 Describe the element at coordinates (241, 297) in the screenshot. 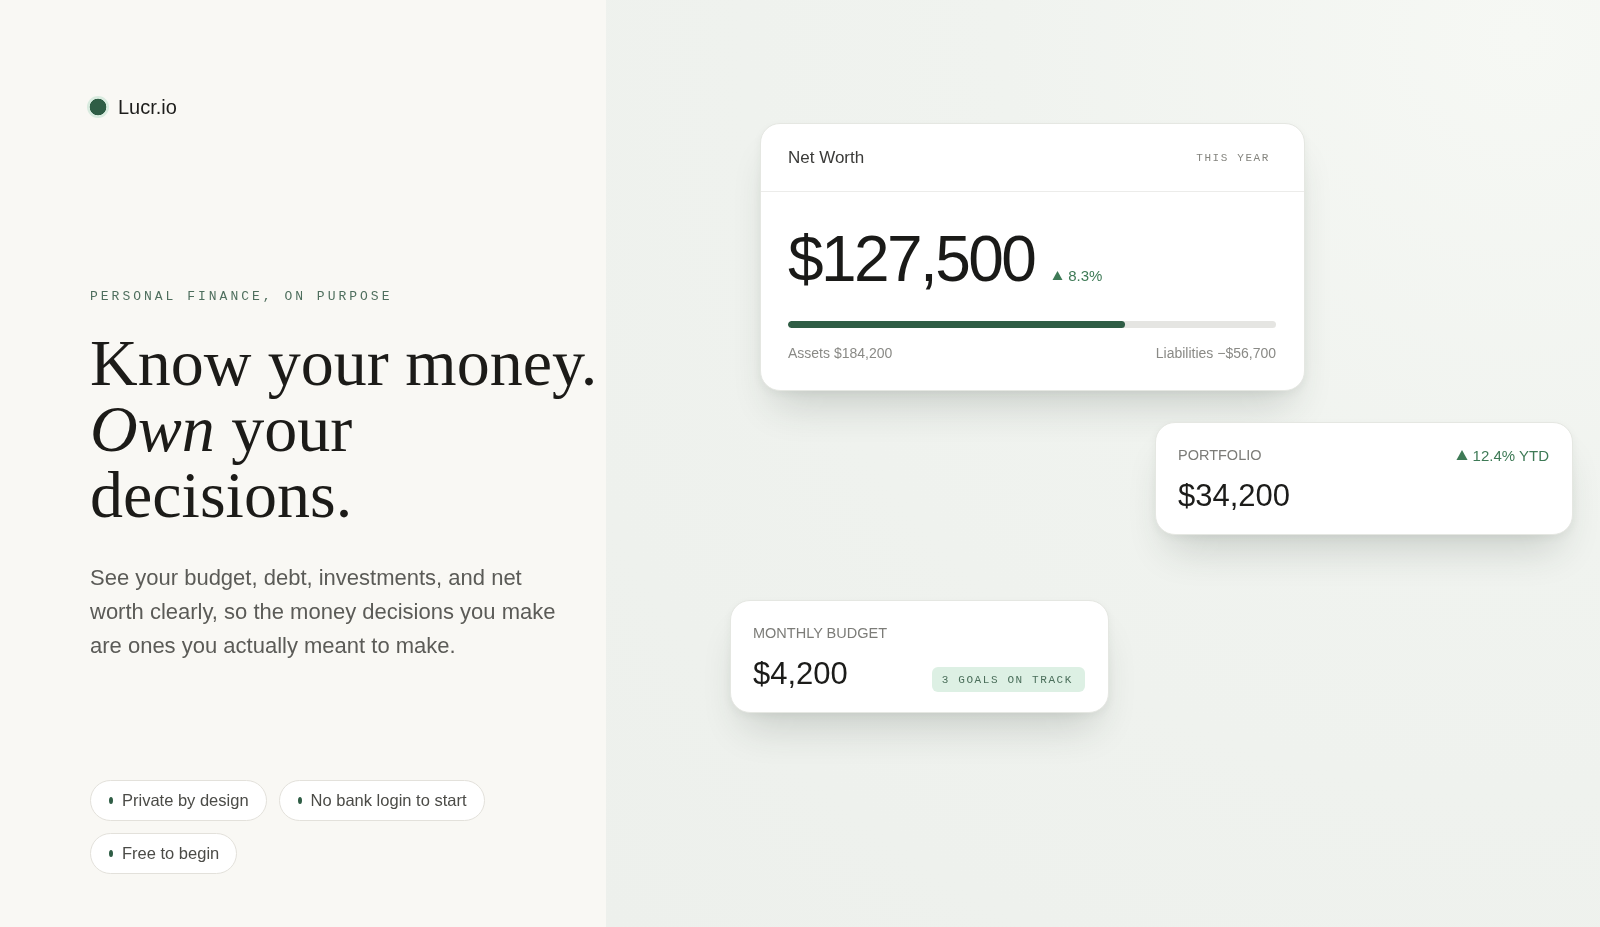

I see `eyebrow-text: PERSONAL FINANCE, ON PURPOSE` at that location.